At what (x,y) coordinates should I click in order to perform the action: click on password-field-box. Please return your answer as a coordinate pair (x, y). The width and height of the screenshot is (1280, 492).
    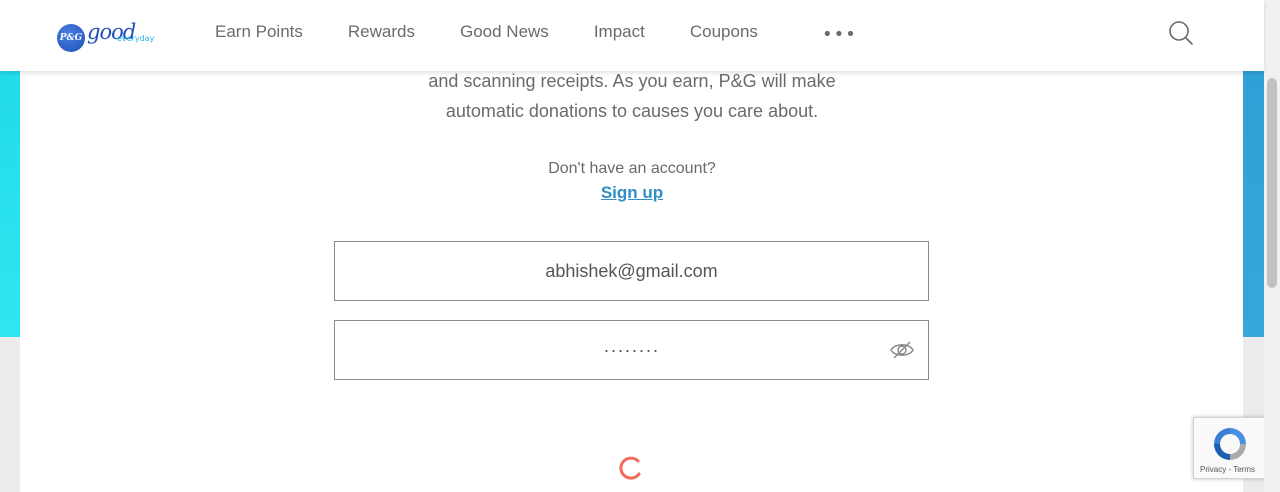
    Looking at the image, I should click on (631, 350).